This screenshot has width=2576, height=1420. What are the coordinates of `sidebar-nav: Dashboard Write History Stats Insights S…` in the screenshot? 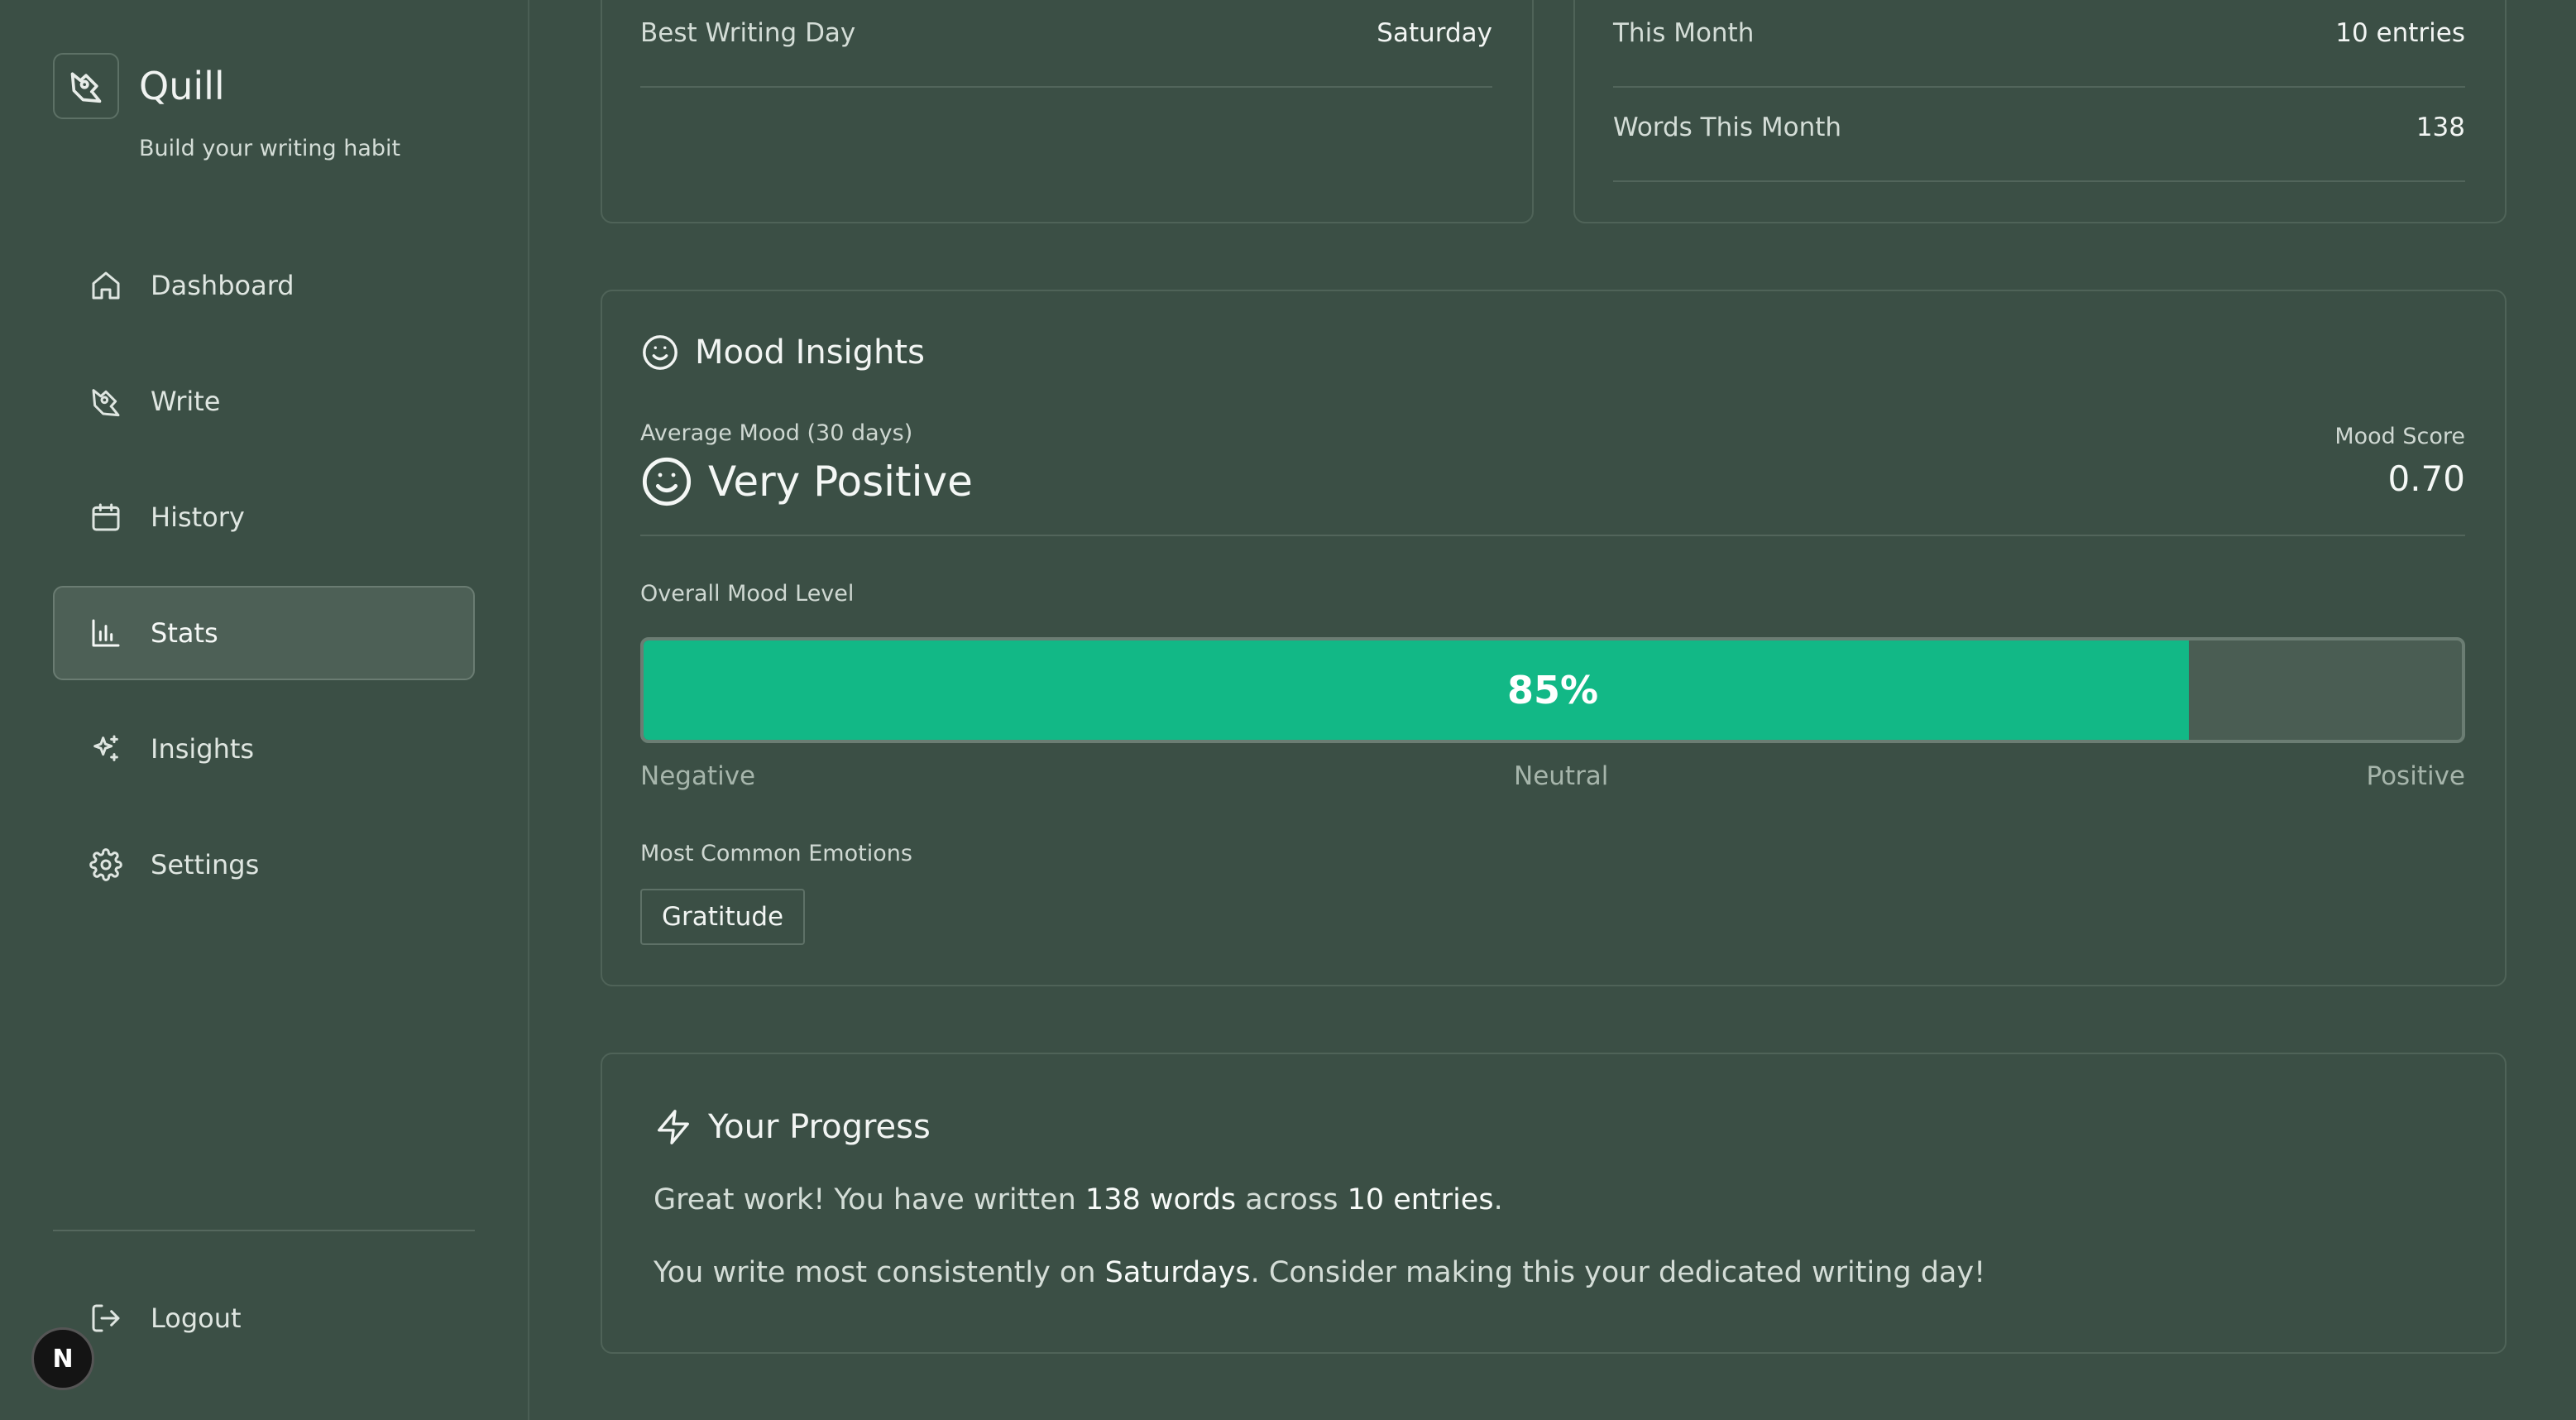 It's located at (264, 585).